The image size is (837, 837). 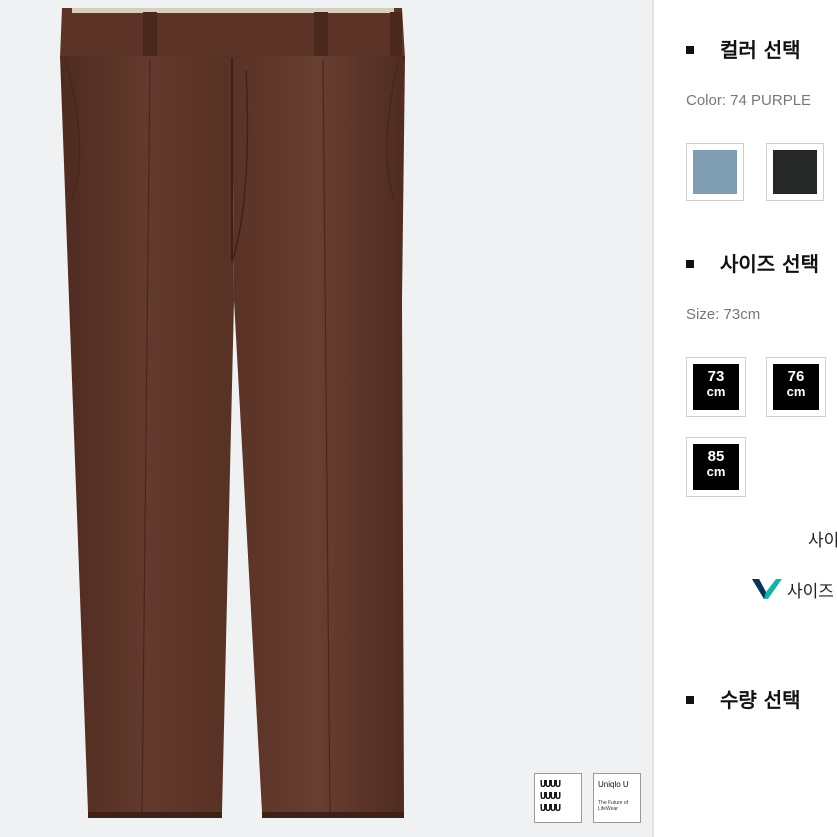 I want to click on size-option-73: 73 cm, so click(x=716, y=387).